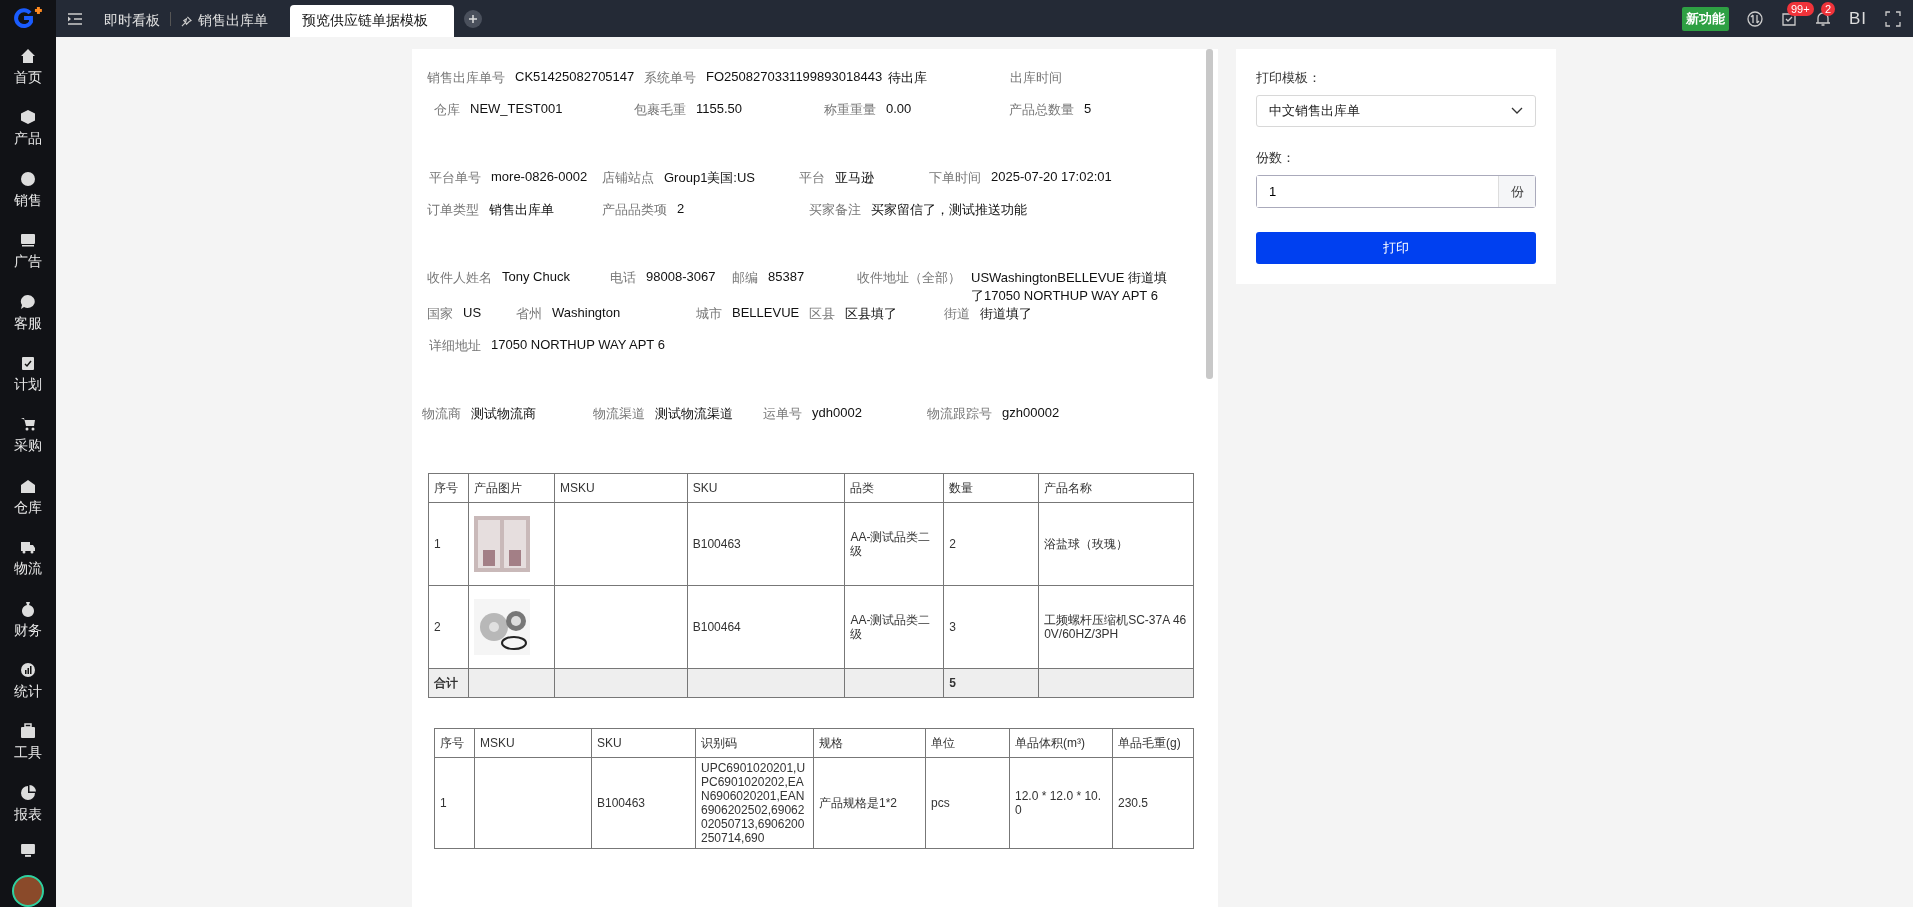  Describe the element at coordinates (516, 108) in the screenshot. I see `field-value: NEW_TEST001` at that location.